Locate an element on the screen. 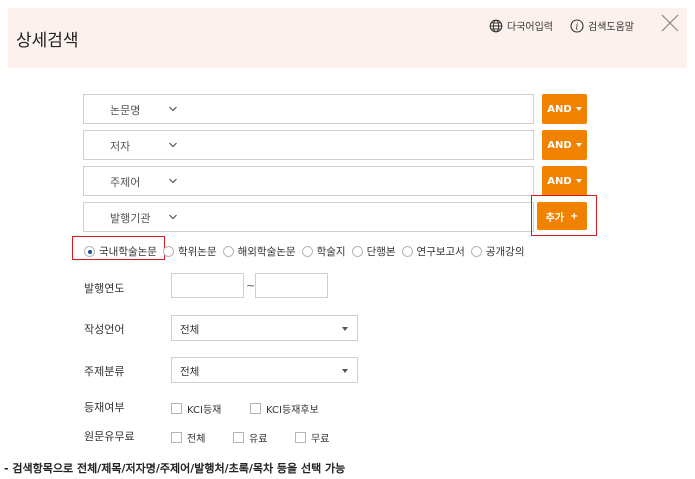 This screenshot has height=479, width=695. info-icon: i is located at coordinates (577, 25).